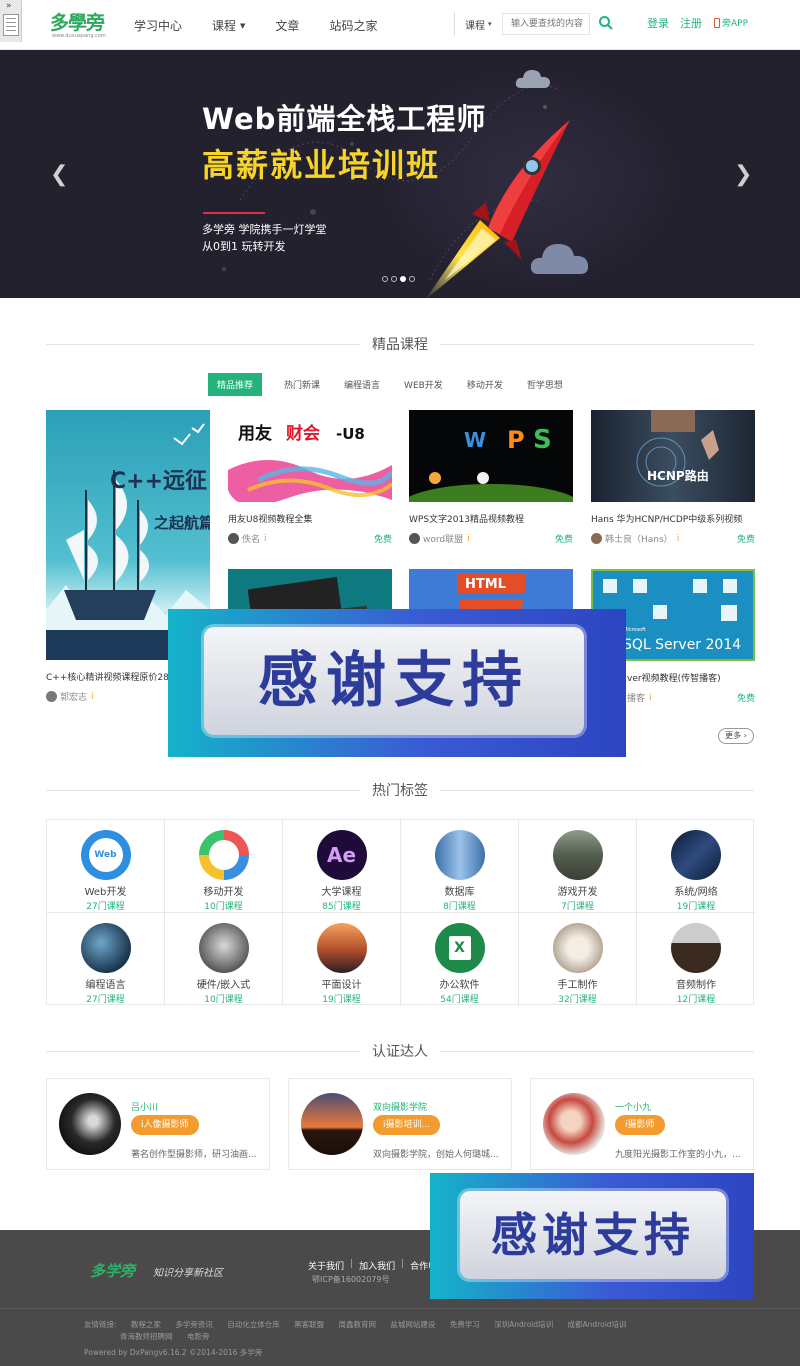  I want to click on database-icon, so click(459, 855).